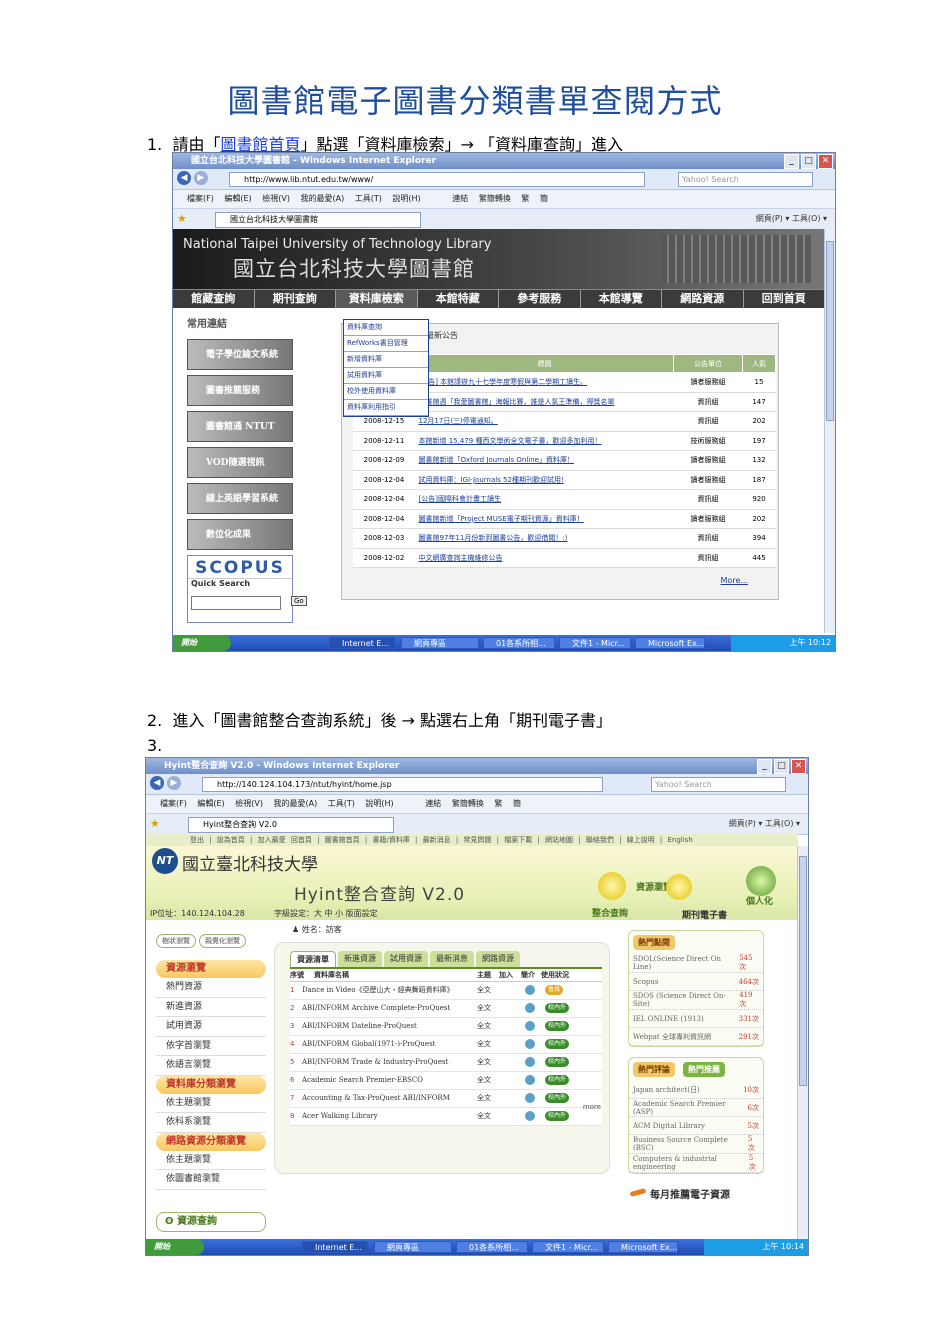 This screenshot has height=1344, width=950. What do you see at coordinates (211, 1046) in the screenshot?
I see `sidebar-by-letter: 依字首瀏覽` at bounding box center [211, 1046].